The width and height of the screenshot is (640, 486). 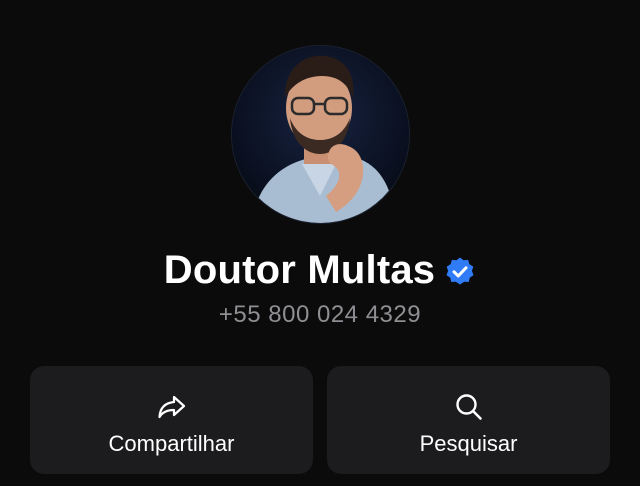 I want to click on contact-avatar, so click(x=320, y=134).